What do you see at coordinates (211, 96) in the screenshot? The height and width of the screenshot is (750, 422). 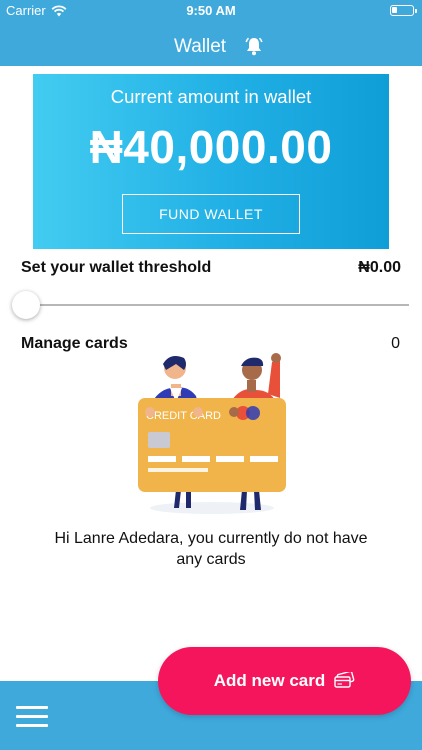 I see `wallet-balance-label: Current amount in wallet` at bounding box center [211, 96].